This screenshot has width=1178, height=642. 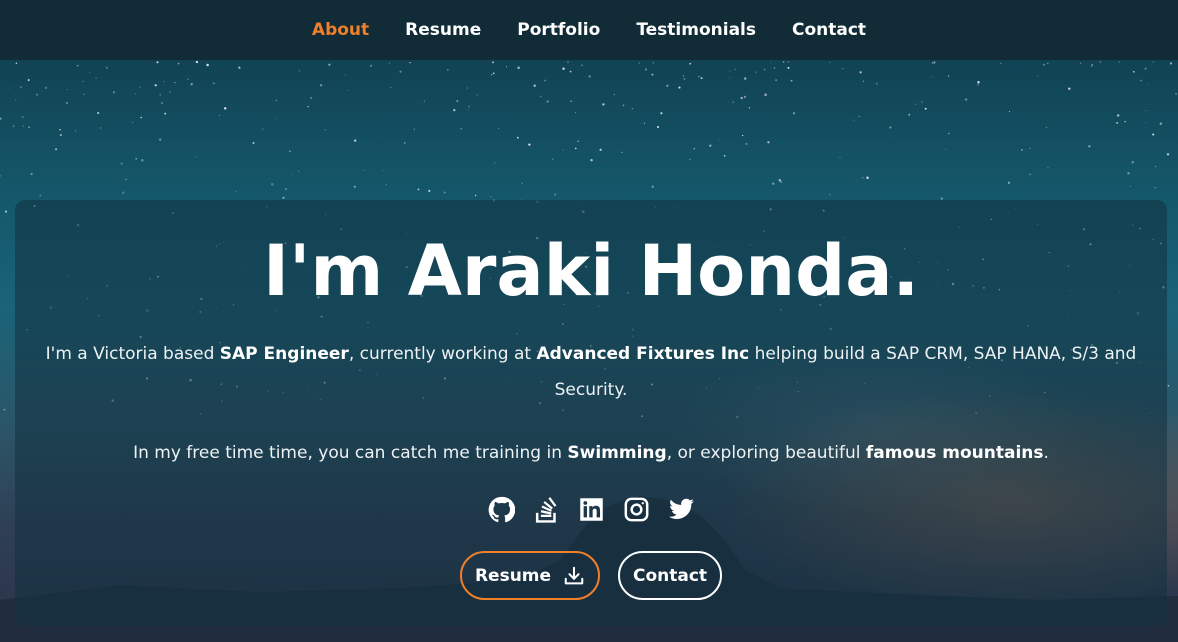 What do you see at coordinates (591, 509) in the screenshot?
I see `linkedin-icon` at bounding box center [591, 509].